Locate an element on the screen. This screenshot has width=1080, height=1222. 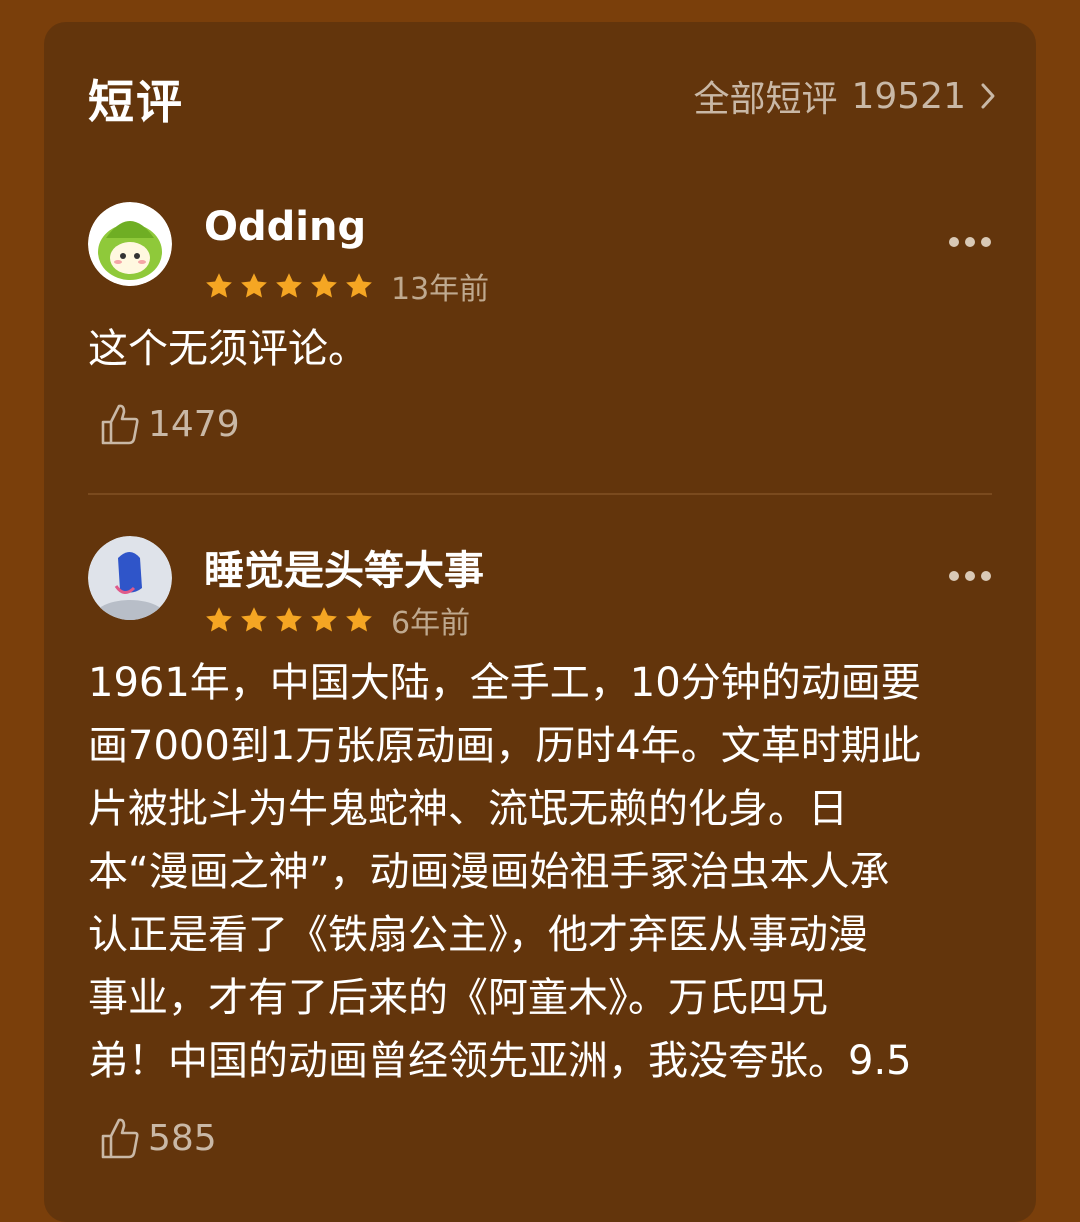
like-button: 1479 is located at coordinates (170, 424).